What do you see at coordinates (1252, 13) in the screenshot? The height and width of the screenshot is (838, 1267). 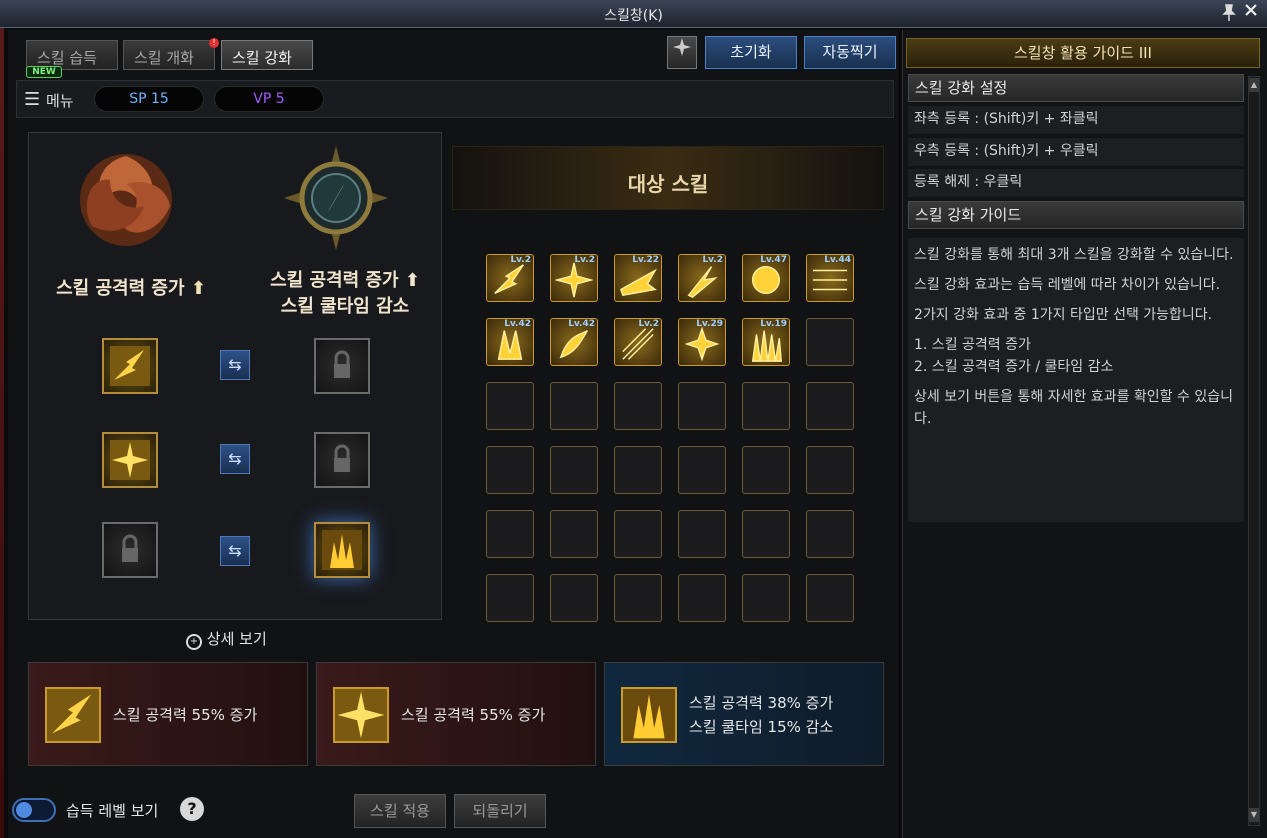 I see `close-icon` at bounding box center [1252, 13].